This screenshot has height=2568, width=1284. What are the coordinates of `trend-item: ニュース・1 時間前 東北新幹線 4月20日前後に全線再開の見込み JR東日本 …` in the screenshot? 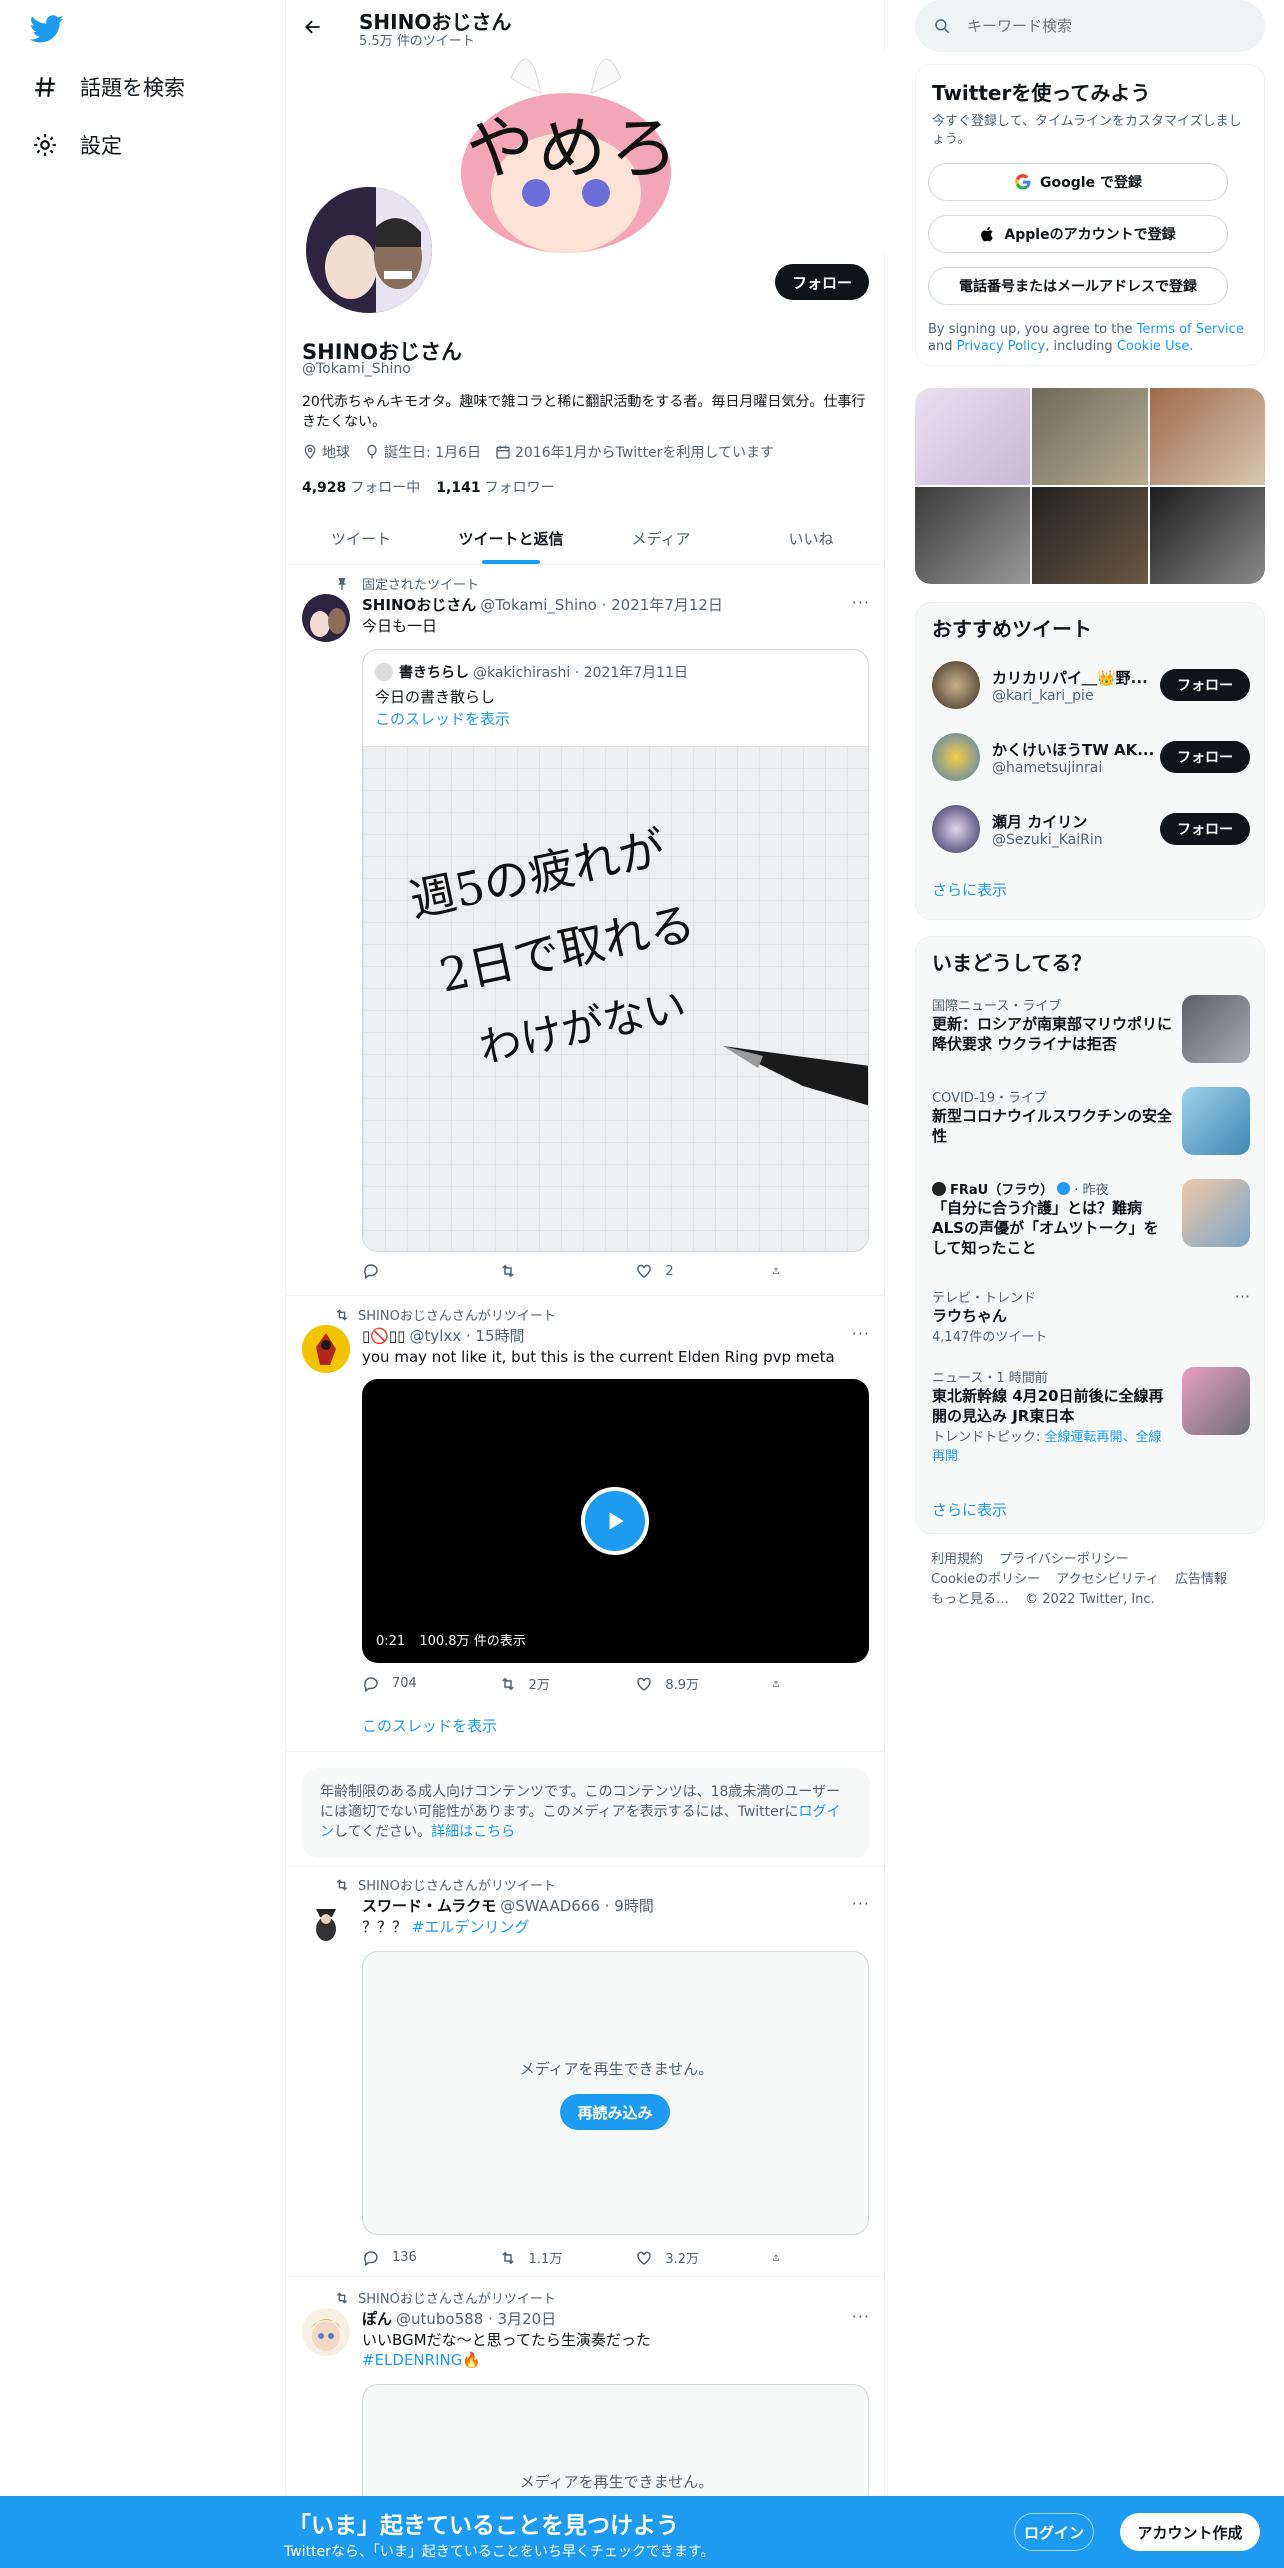 It's located at (1091, 1417).